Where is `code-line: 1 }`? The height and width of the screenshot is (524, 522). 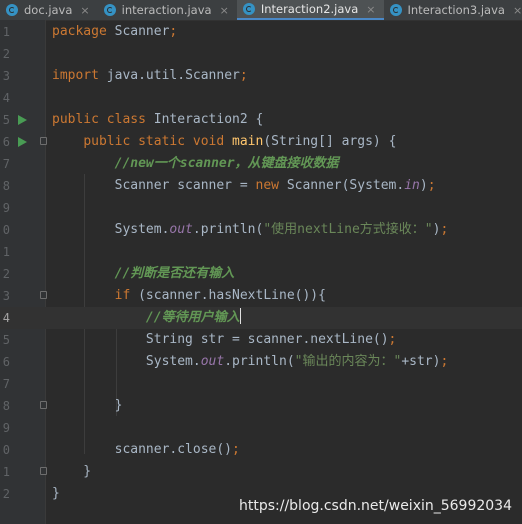 code-line: 1 } is located at coordinates (261, 472).